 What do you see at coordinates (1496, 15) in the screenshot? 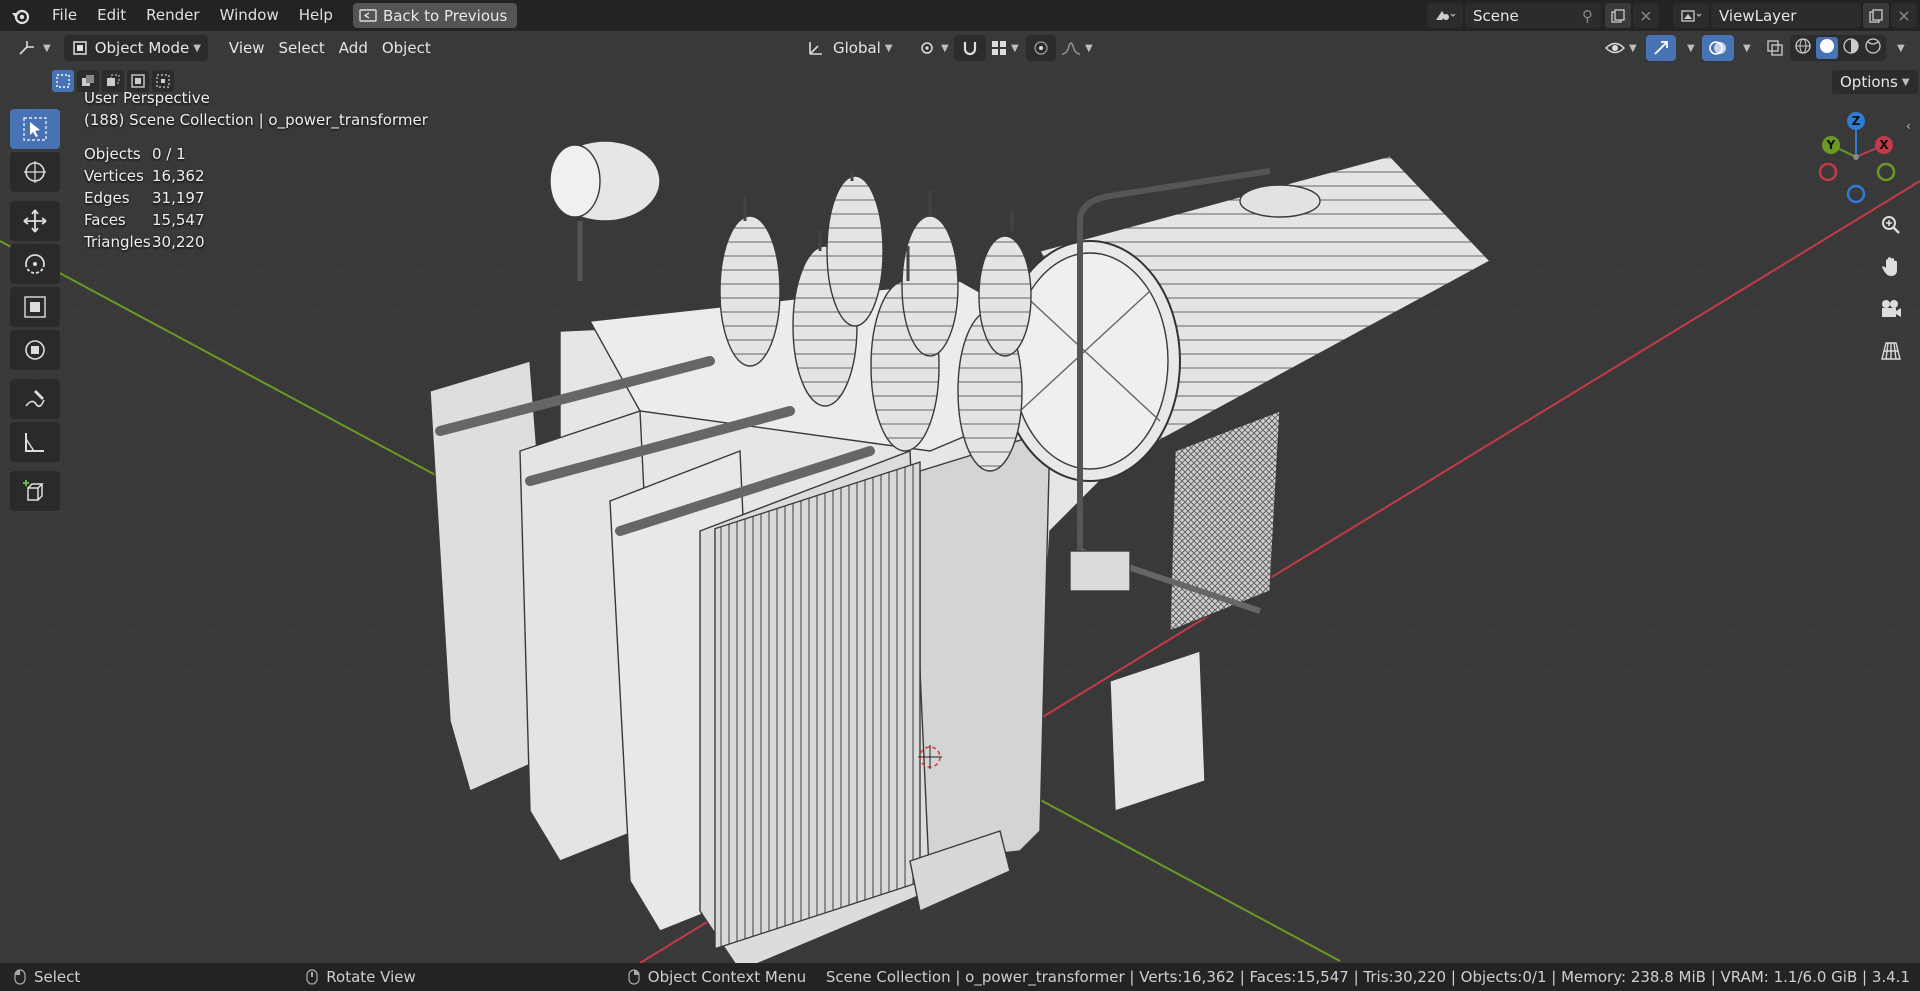
I see `scene-name: Scene` at bounding box center [1496, 15].